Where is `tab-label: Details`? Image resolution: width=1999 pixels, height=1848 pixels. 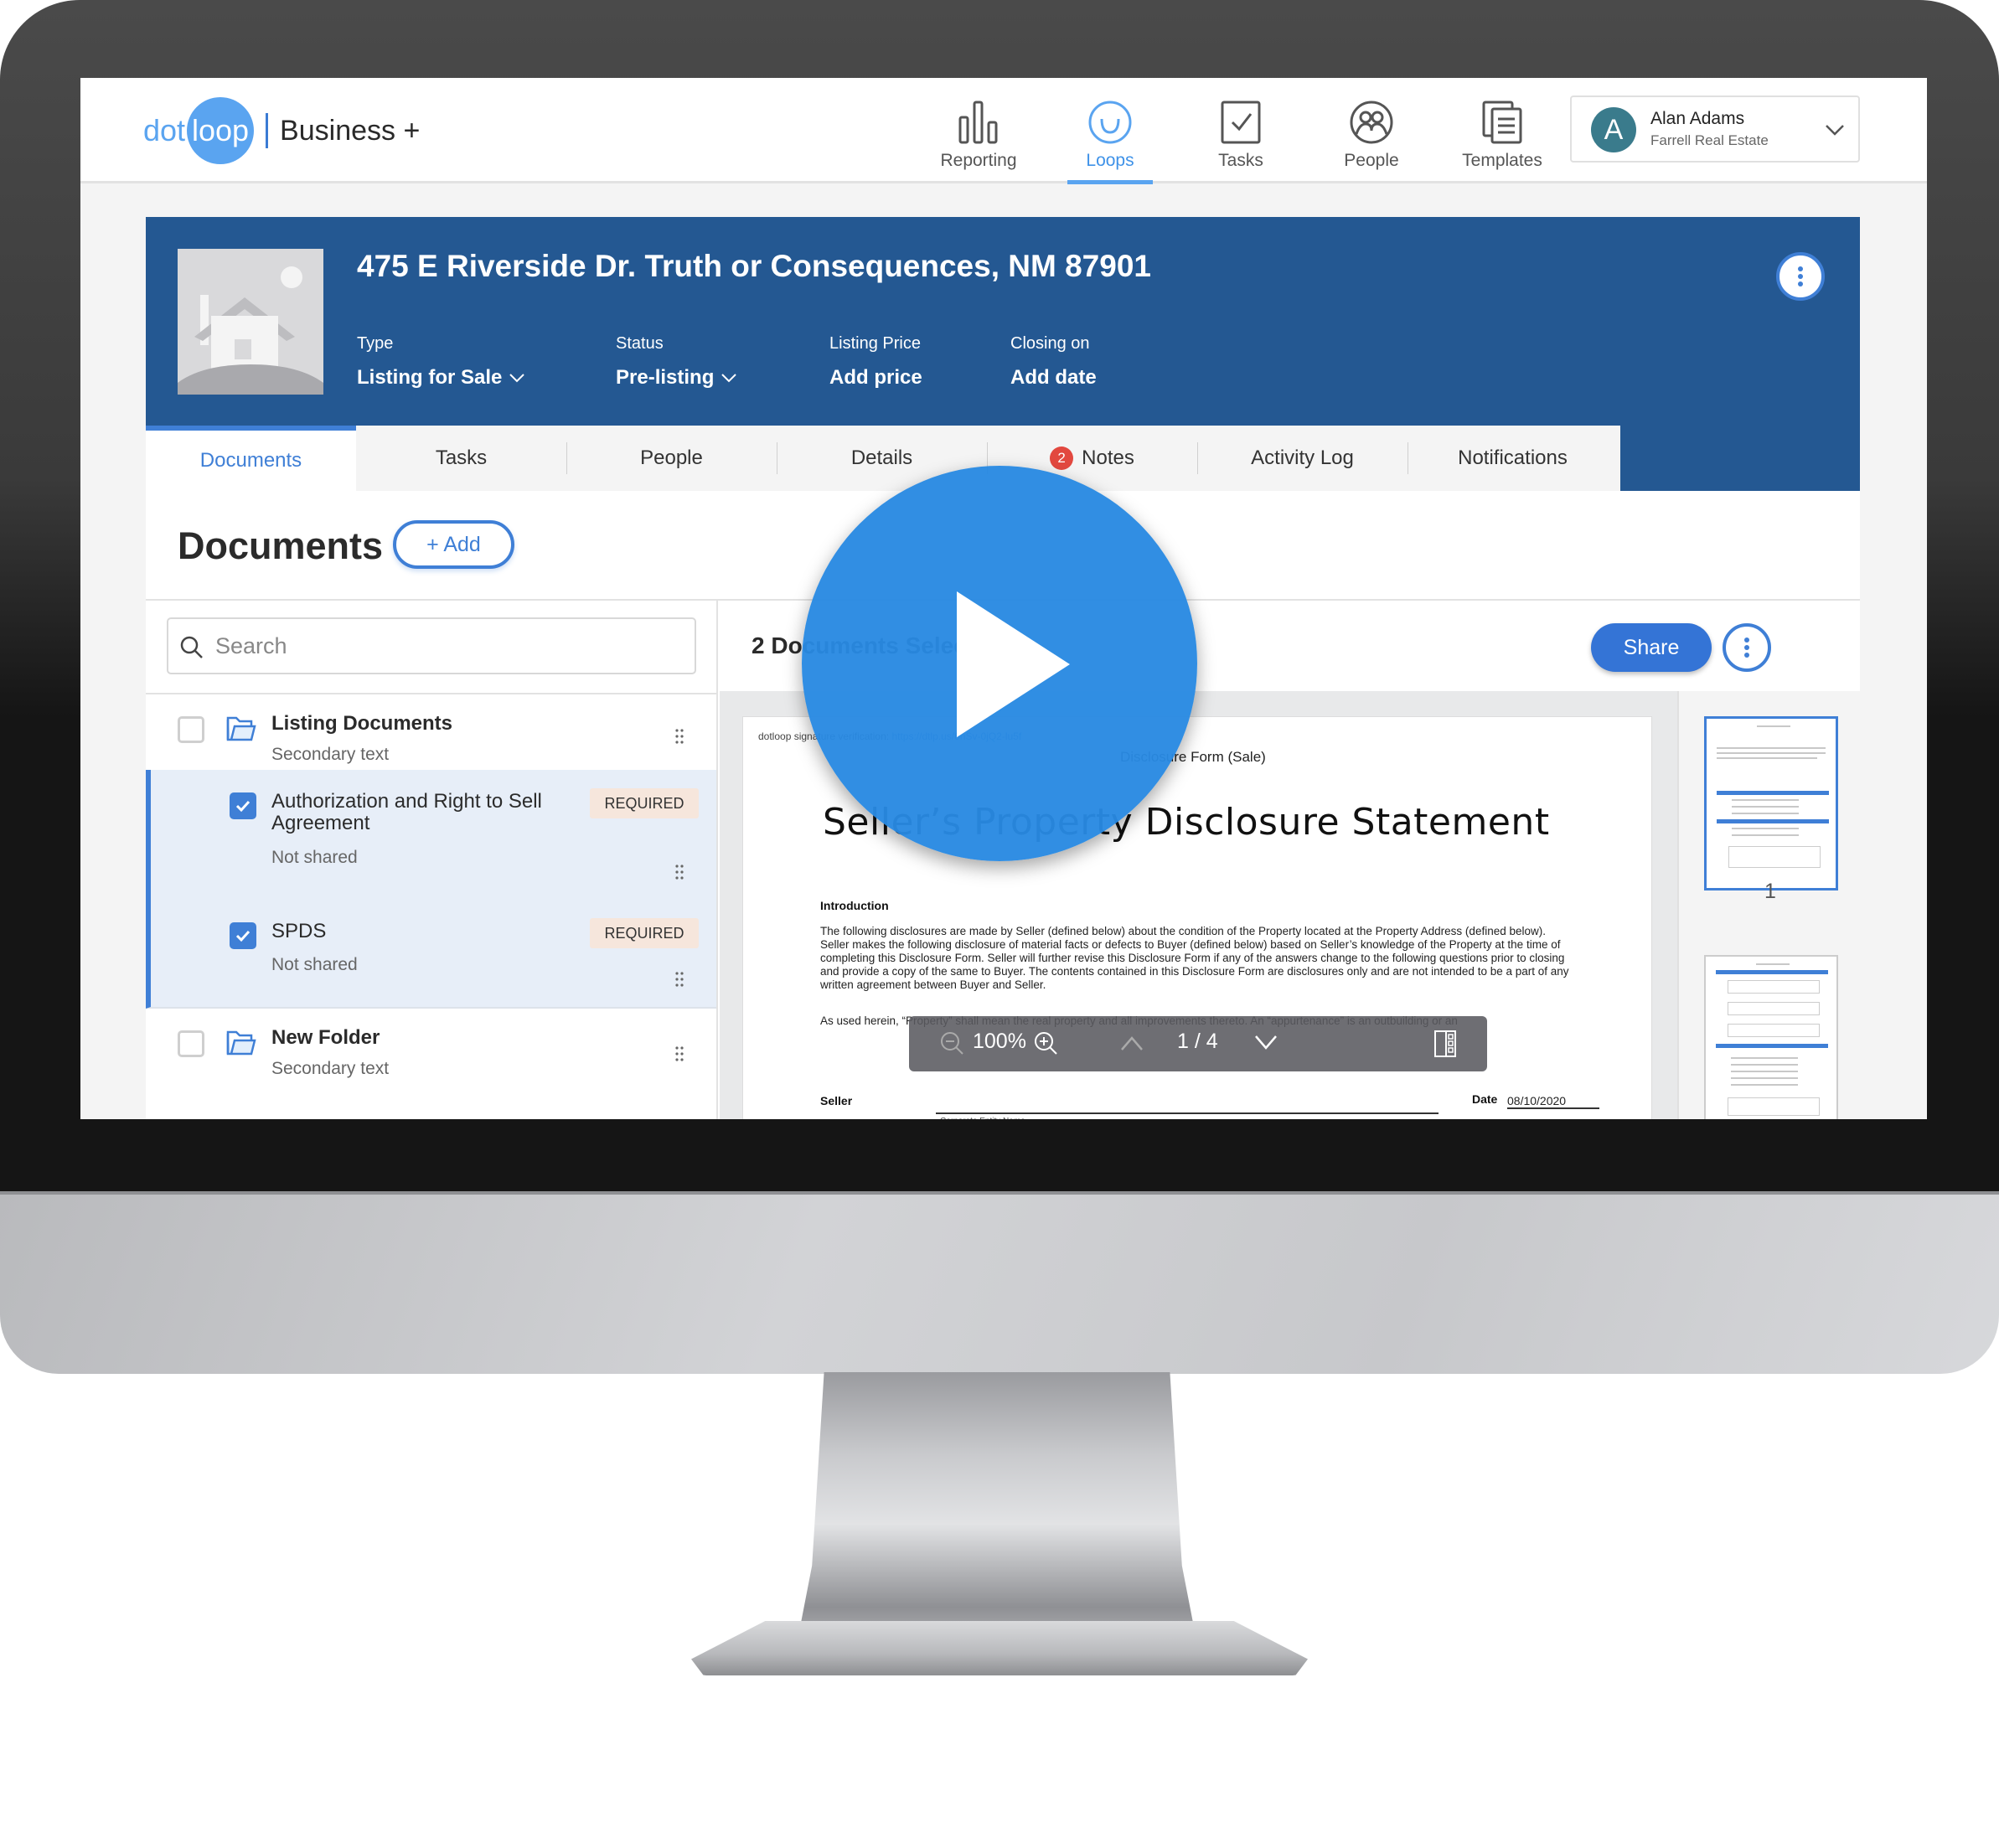 tab-label: Details is located at coordinates (881, 458).